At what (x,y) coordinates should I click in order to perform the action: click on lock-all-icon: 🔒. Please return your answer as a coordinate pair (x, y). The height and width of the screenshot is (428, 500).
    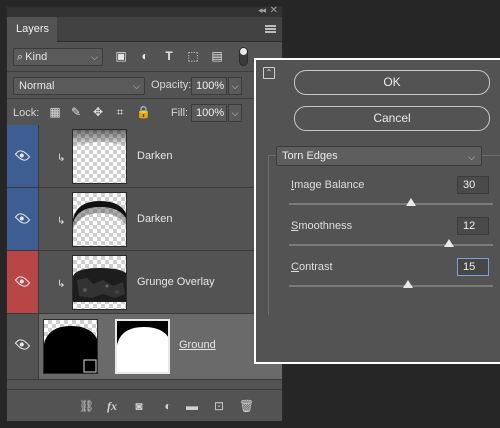
    Looking at the image, I should click on (143, 112).